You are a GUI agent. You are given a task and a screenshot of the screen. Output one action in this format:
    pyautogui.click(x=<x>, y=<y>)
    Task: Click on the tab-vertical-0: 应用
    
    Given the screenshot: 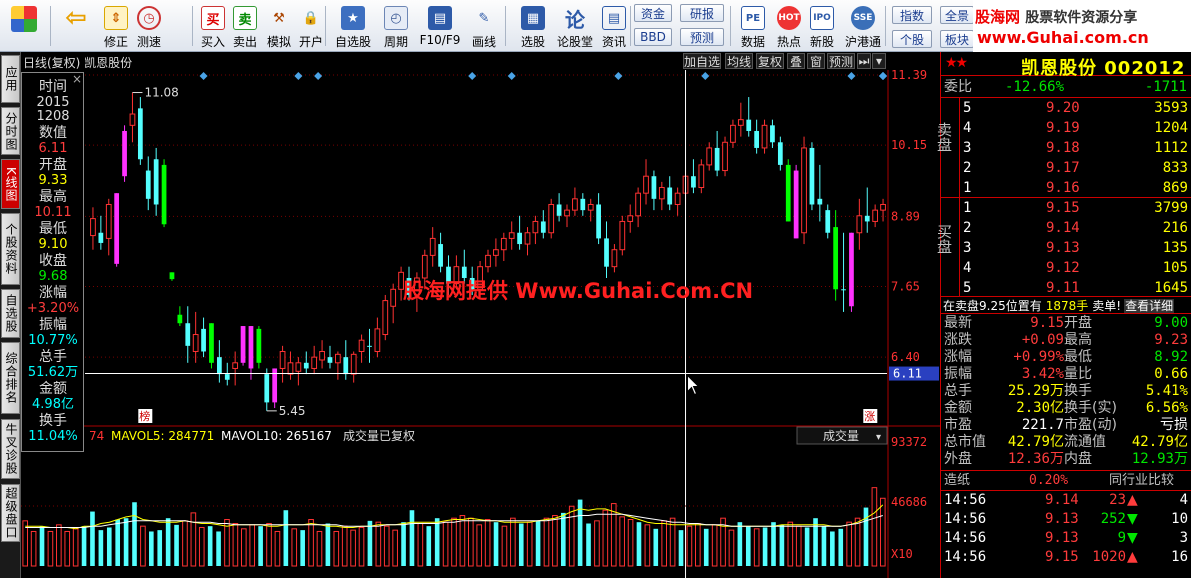 What is the action you would take?
    pyautogui.click(x=10, y=79)
    